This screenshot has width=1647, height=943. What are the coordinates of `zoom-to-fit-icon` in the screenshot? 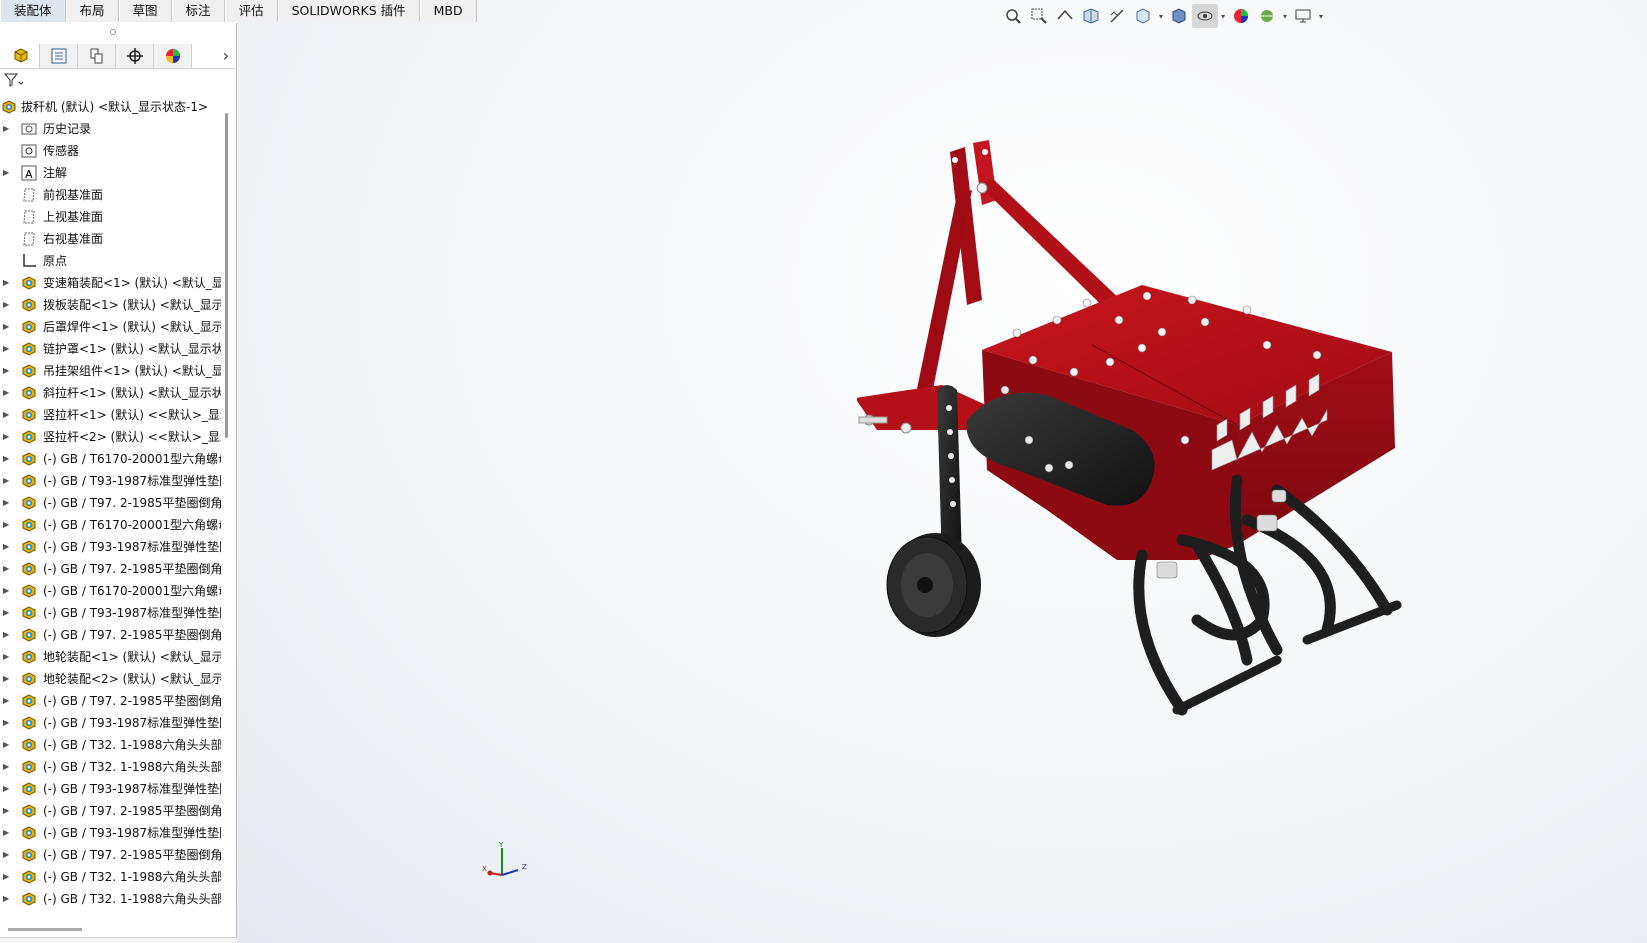 It's located at (1013, 16).